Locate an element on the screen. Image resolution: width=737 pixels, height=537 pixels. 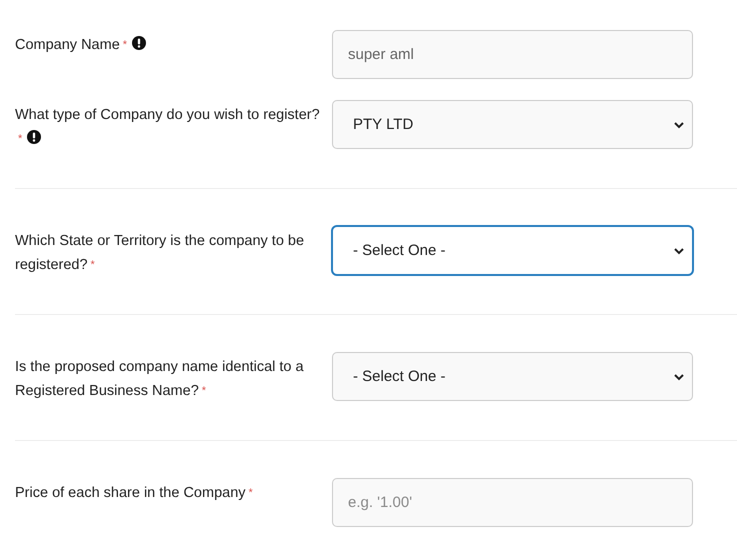
field-label: Which State or Territory is the company to be registered? * is located at coordinates (159, 253).